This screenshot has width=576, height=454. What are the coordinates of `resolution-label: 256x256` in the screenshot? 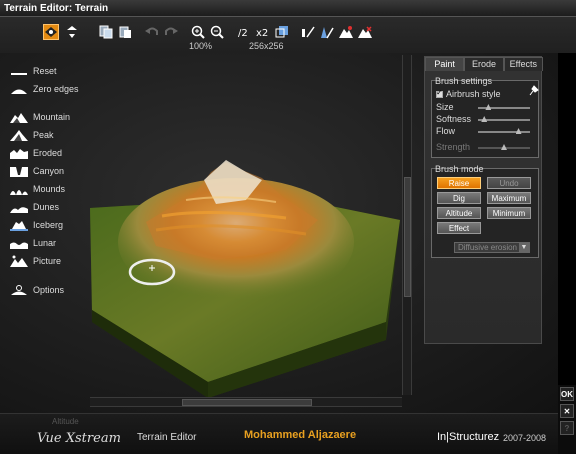 It's located at (266, 46).